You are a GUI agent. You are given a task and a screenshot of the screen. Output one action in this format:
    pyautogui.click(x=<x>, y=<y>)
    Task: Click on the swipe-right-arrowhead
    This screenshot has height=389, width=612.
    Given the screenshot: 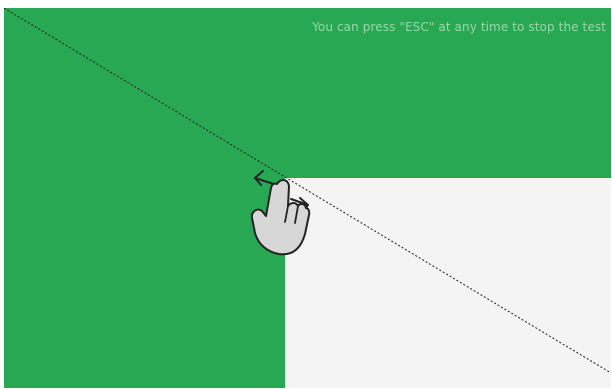 What is the action you would take?
    pyautogui.click(x=304, y=205)
    